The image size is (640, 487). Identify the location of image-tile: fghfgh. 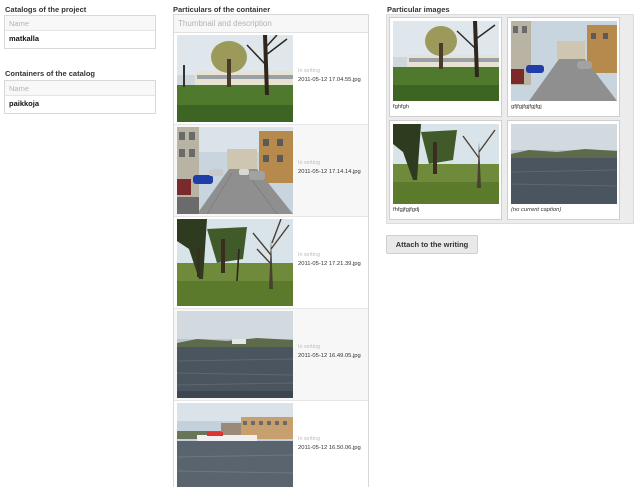
(445, 67).